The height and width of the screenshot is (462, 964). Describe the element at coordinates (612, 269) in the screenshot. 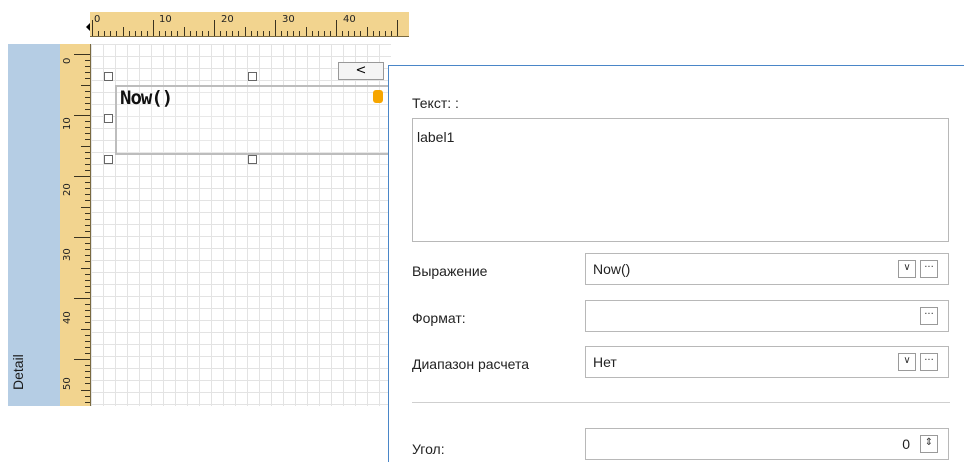

I see `expression-value: Now()` at that location.